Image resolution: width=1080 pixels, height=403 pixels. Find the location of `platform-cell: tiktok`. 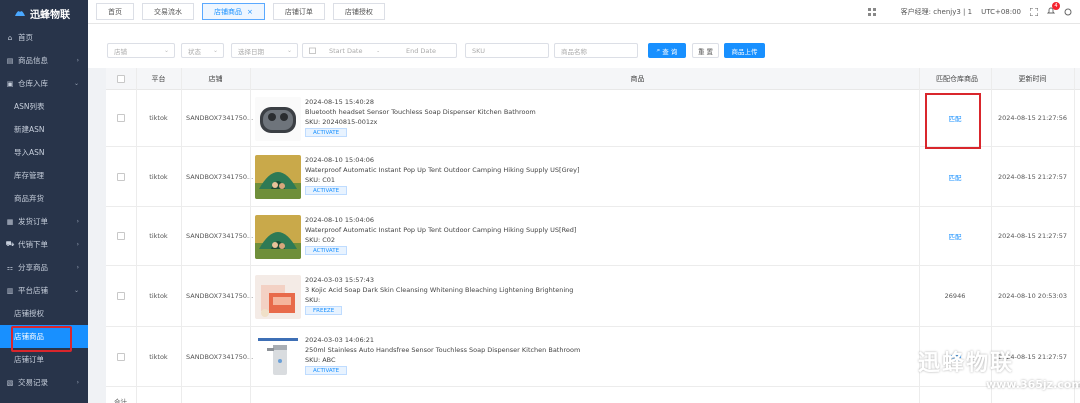

platform-cell: tiktok is located at coordinates (158, 356).